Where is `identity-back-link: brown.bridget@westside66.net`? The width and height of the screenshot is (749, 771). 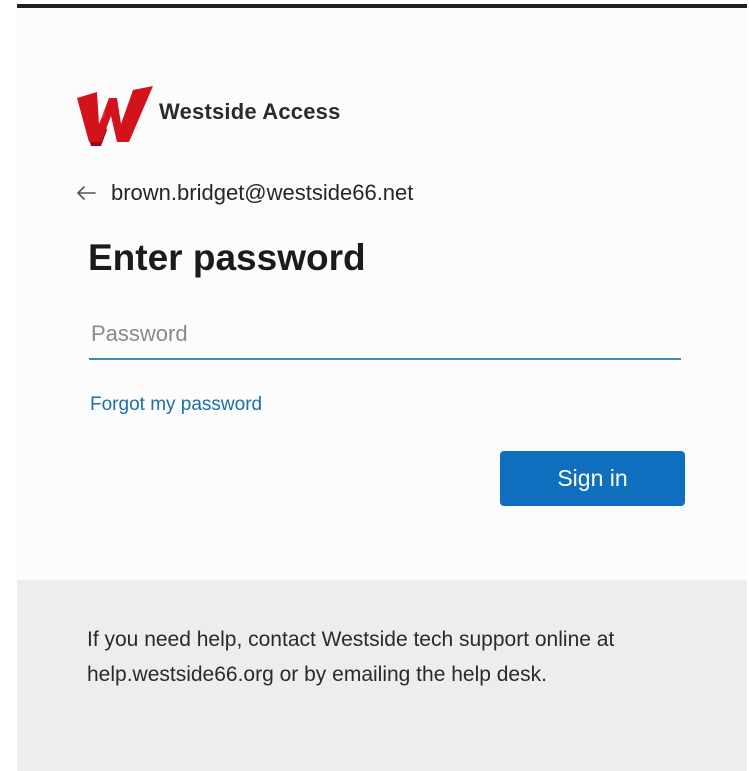
identity-back-link: brown.bridget@westside66.net is located at coordinates (244, 193).